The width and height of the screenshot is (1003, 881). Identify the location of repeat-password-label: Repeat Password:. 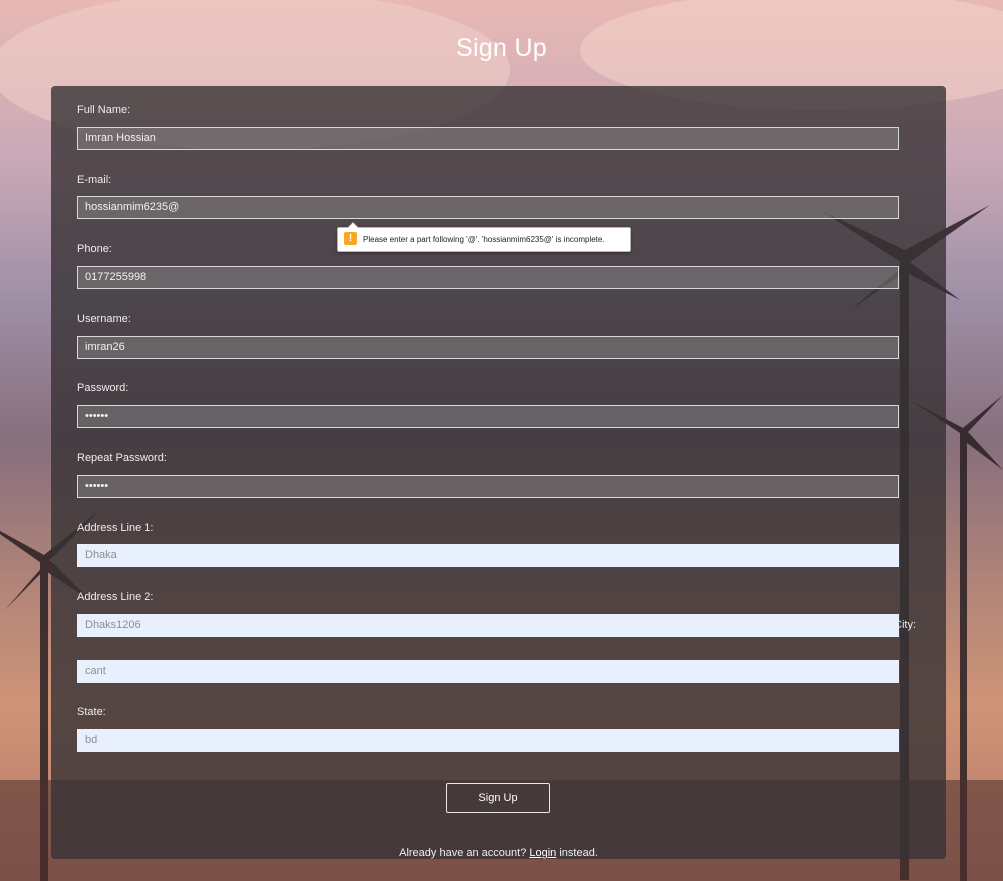
(122, 458).